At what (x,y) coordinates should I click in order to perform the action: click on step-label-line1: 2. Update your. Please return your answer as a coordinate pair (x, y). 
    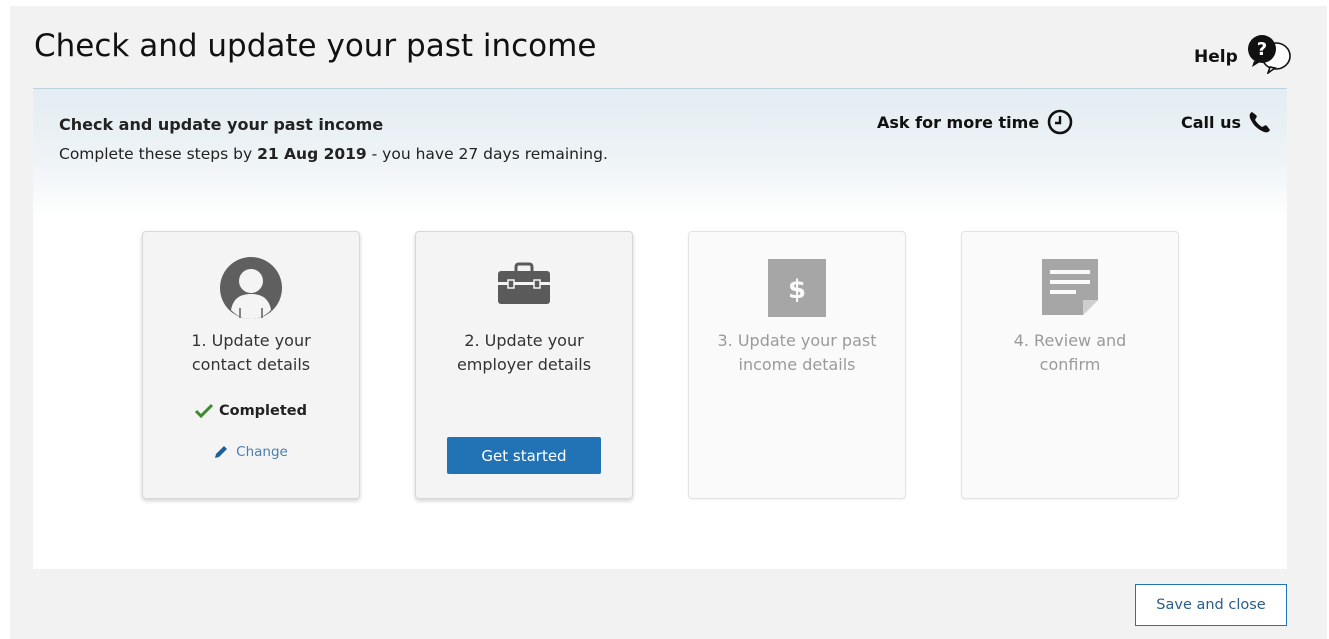
    Looking at the image, I should click on (524, 340).